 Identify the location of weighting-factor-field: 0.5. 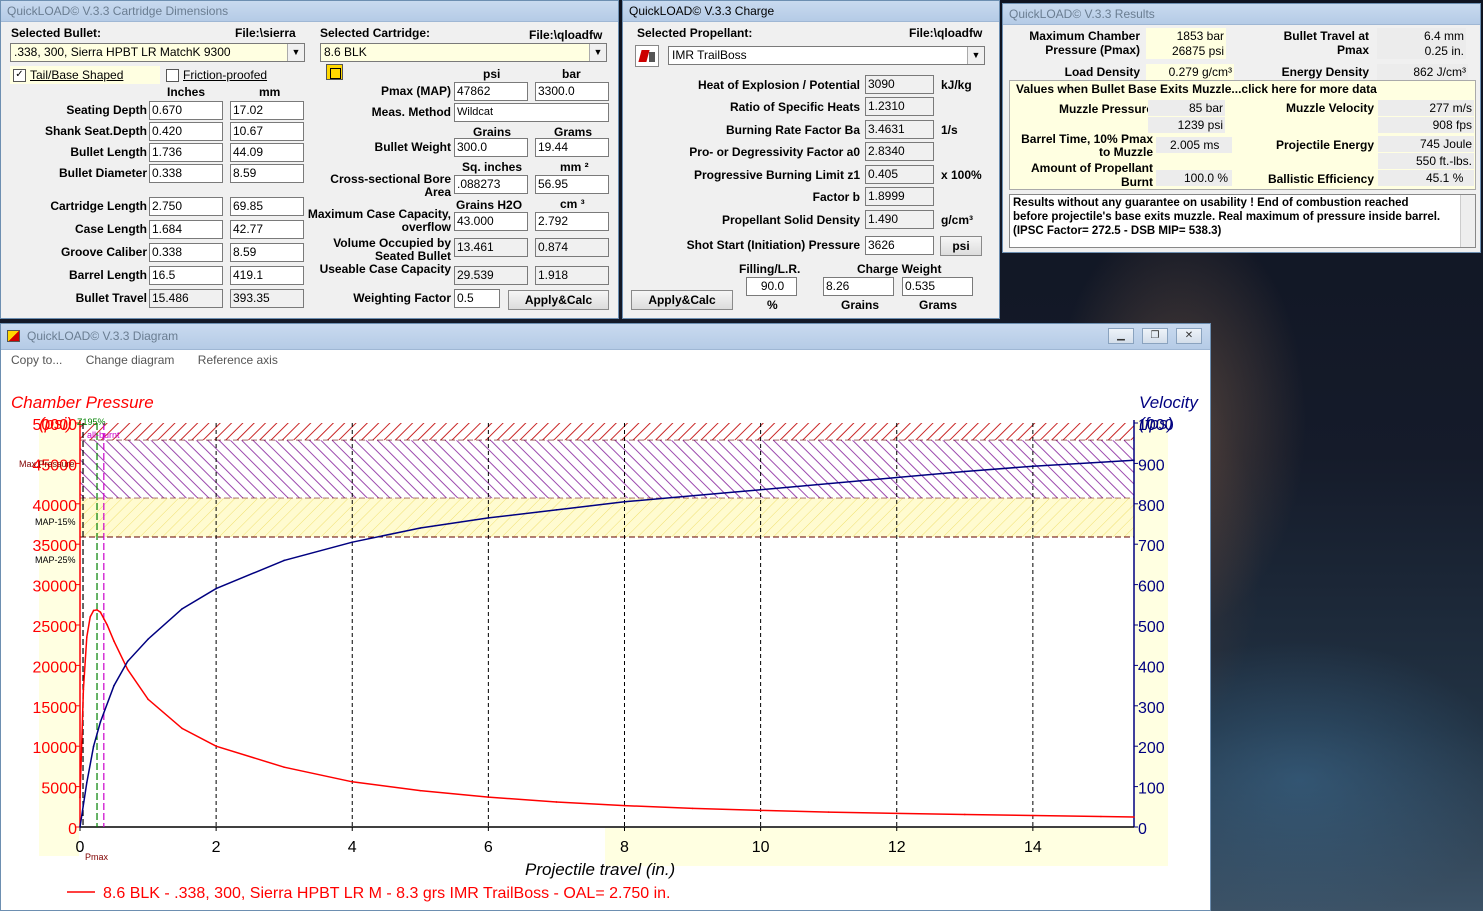
(477, 298).